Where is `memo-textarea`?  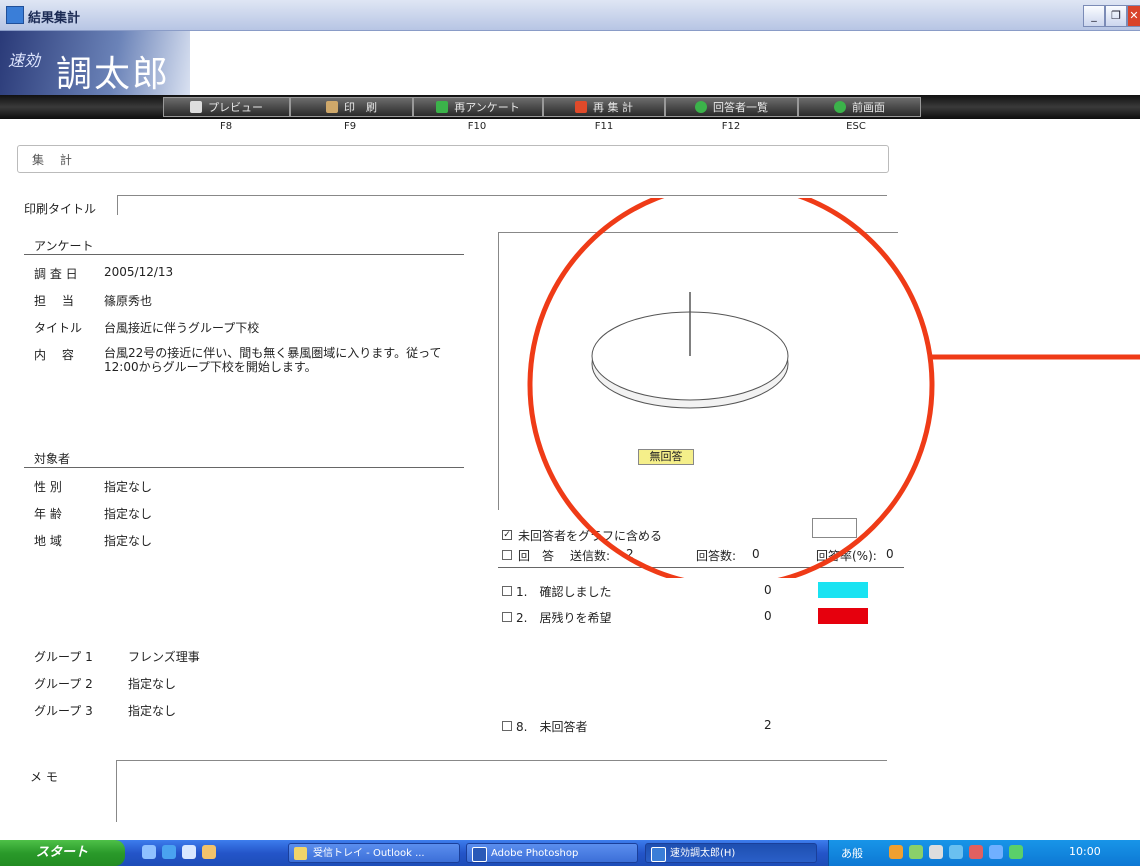
memo-textarea is located at coordinates (501, 791).